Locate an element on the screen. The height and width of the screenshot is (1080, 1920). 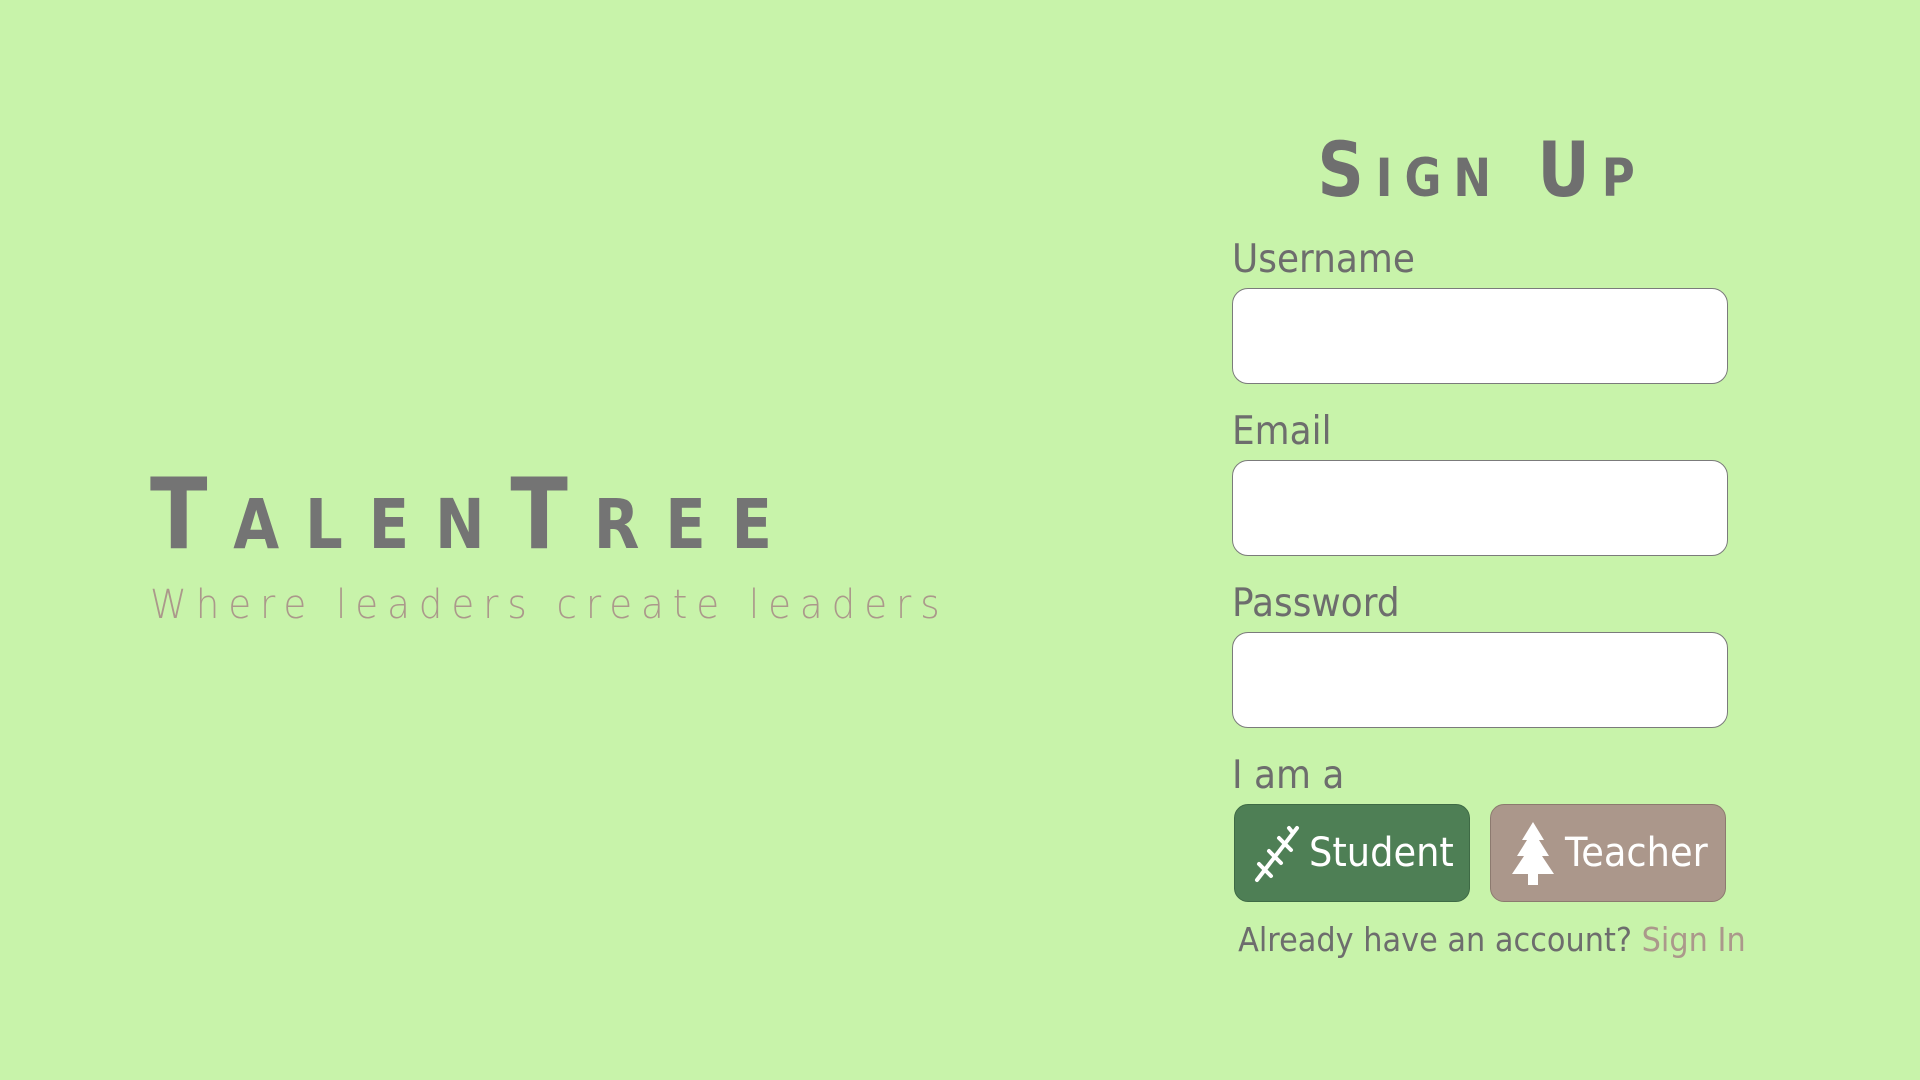
role-prompt: I am a is located at coordinates (1288, 775).